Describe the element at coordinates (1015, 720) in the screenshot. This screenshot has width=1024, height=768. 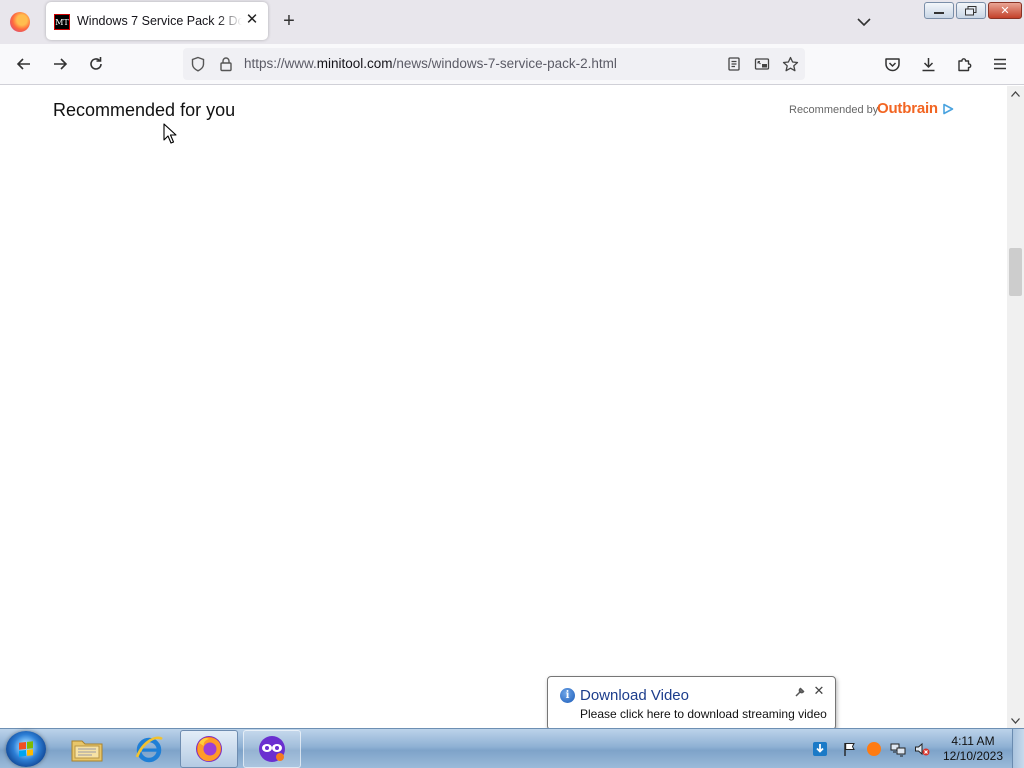
I see `scroll-down-arrow-icon` at that location.